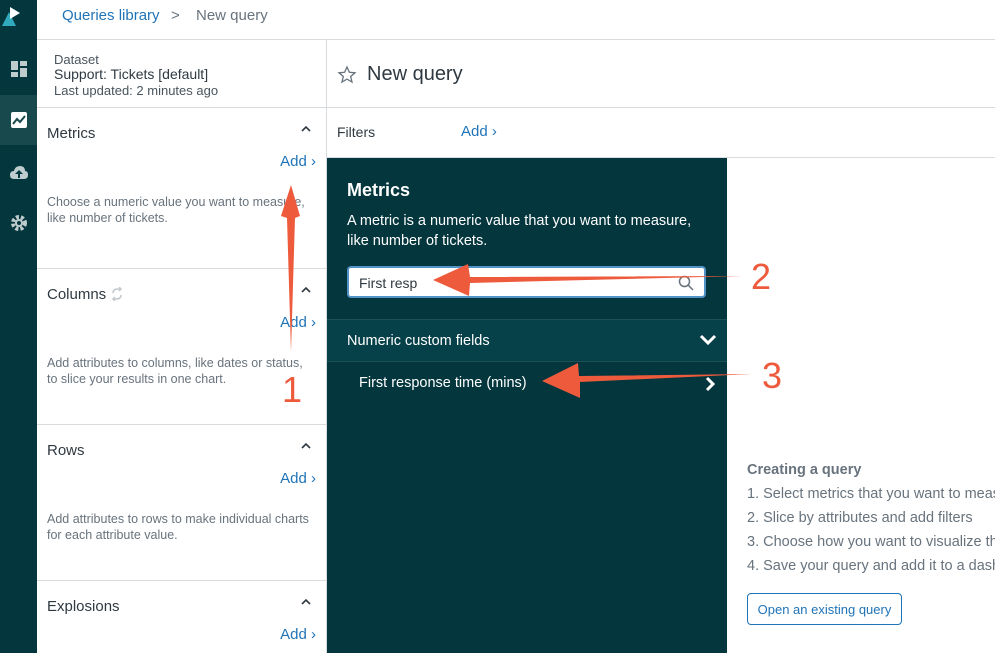 The image size is (995, 653). I want to click on filters-add-button: Add ›, so click(479, 131).